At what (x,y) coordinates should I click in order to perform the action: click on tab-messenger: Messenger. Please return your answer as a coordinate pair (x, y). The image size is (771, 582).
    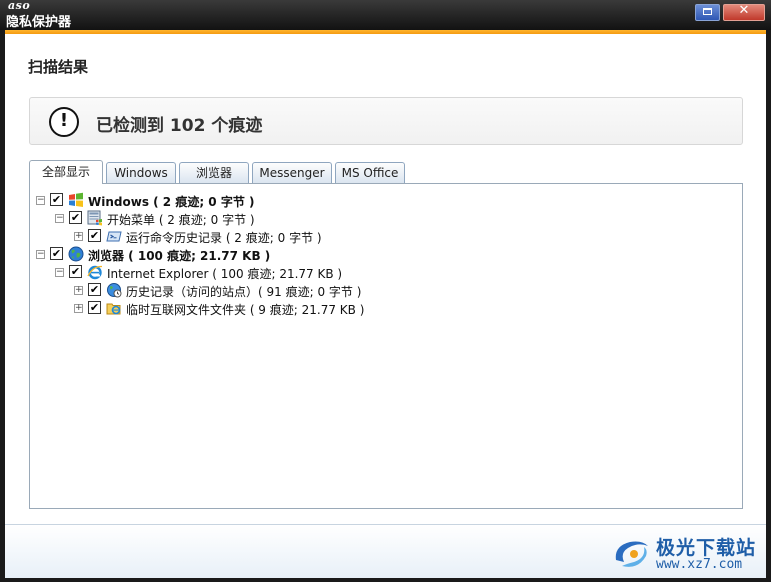
    Looking at the image, I should click on (292, 172).